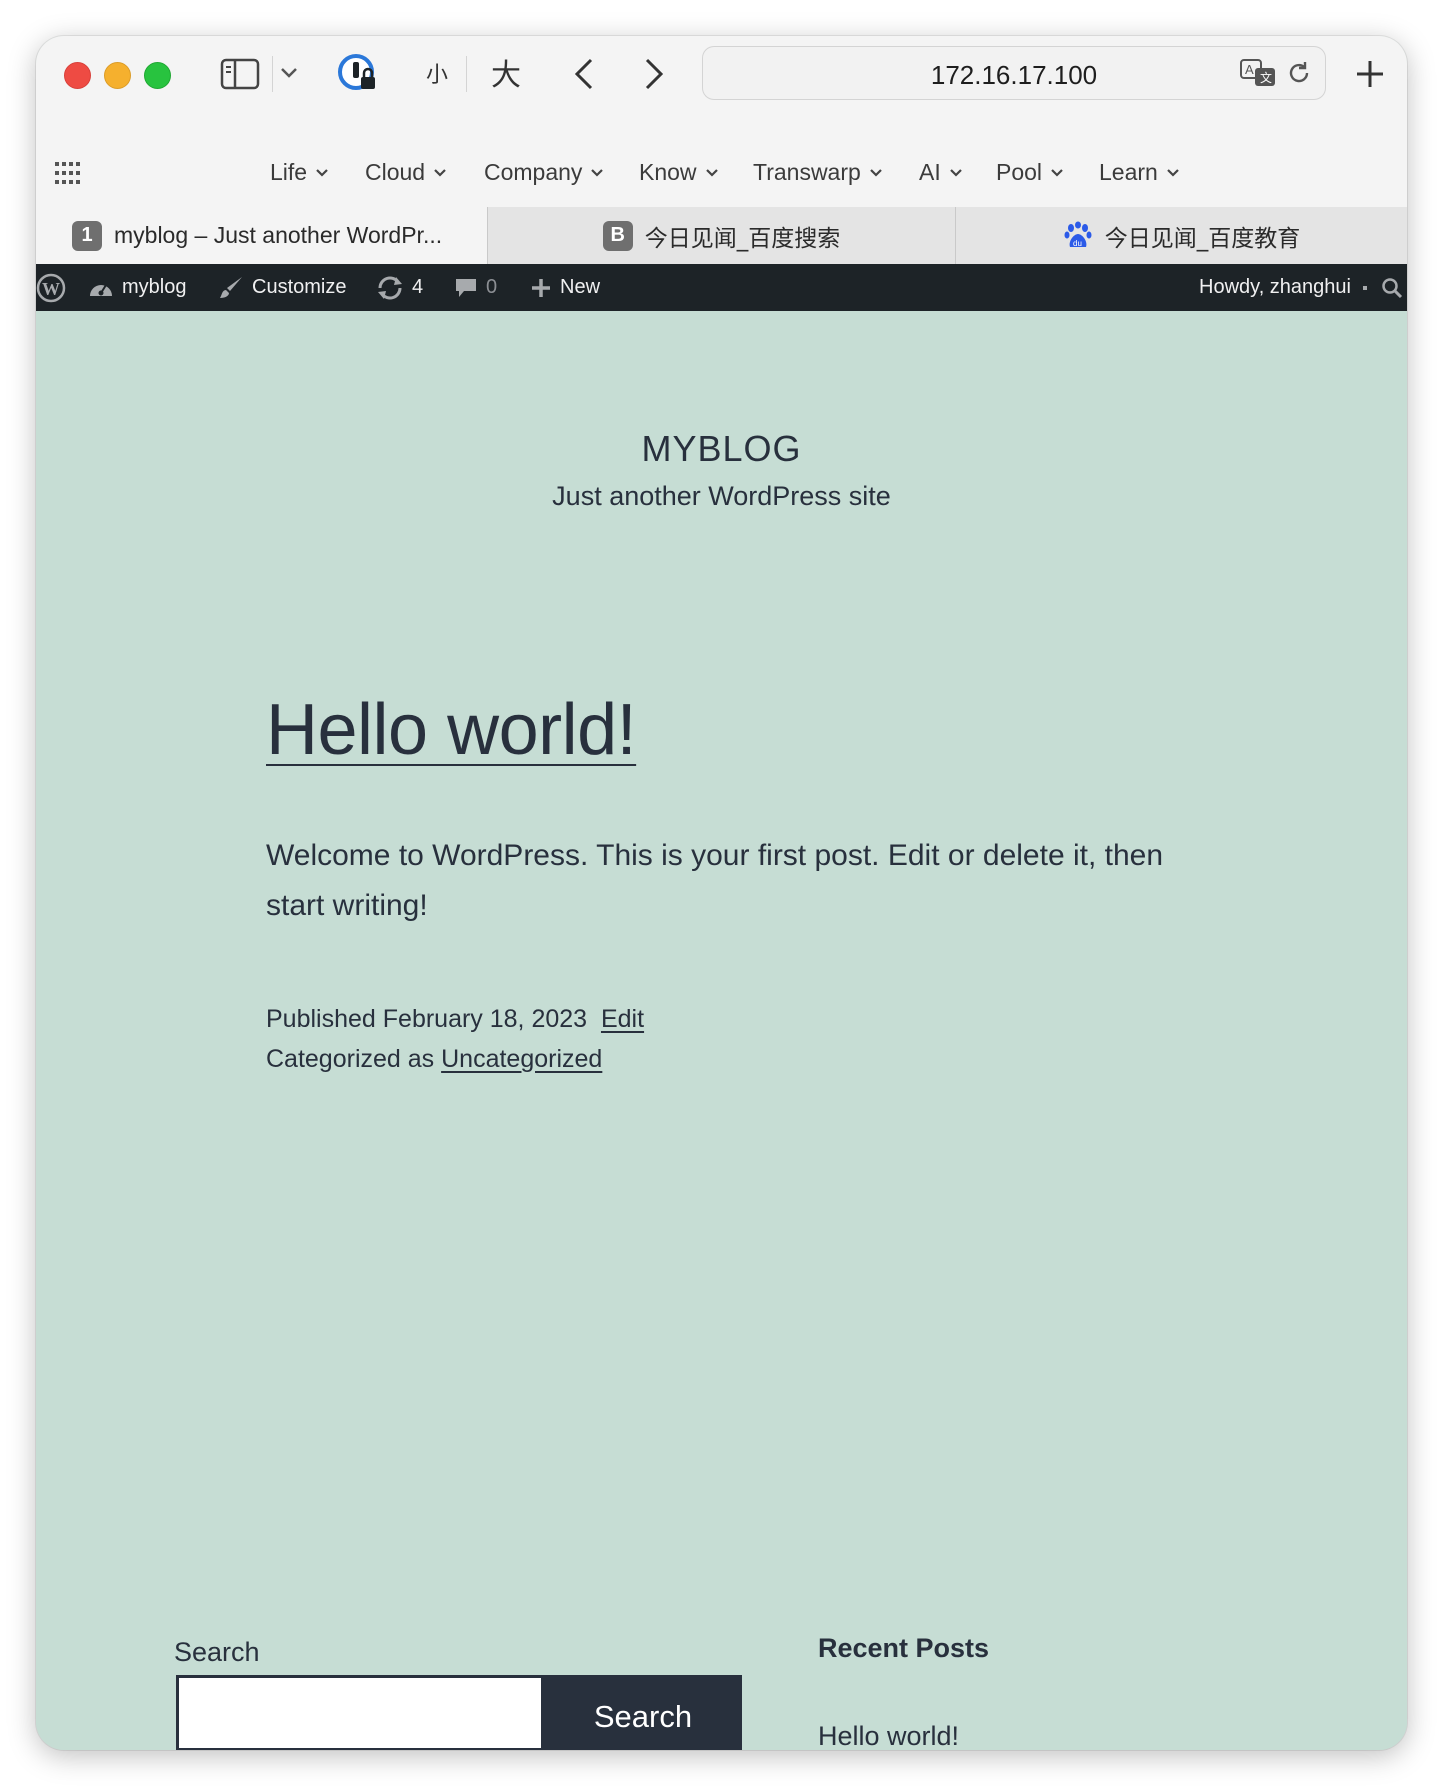 Image resolution: width=1444 pixels, height=1788 pixels. I want to click on bookmark-folder-learn: Learn, so click(1139, 172).